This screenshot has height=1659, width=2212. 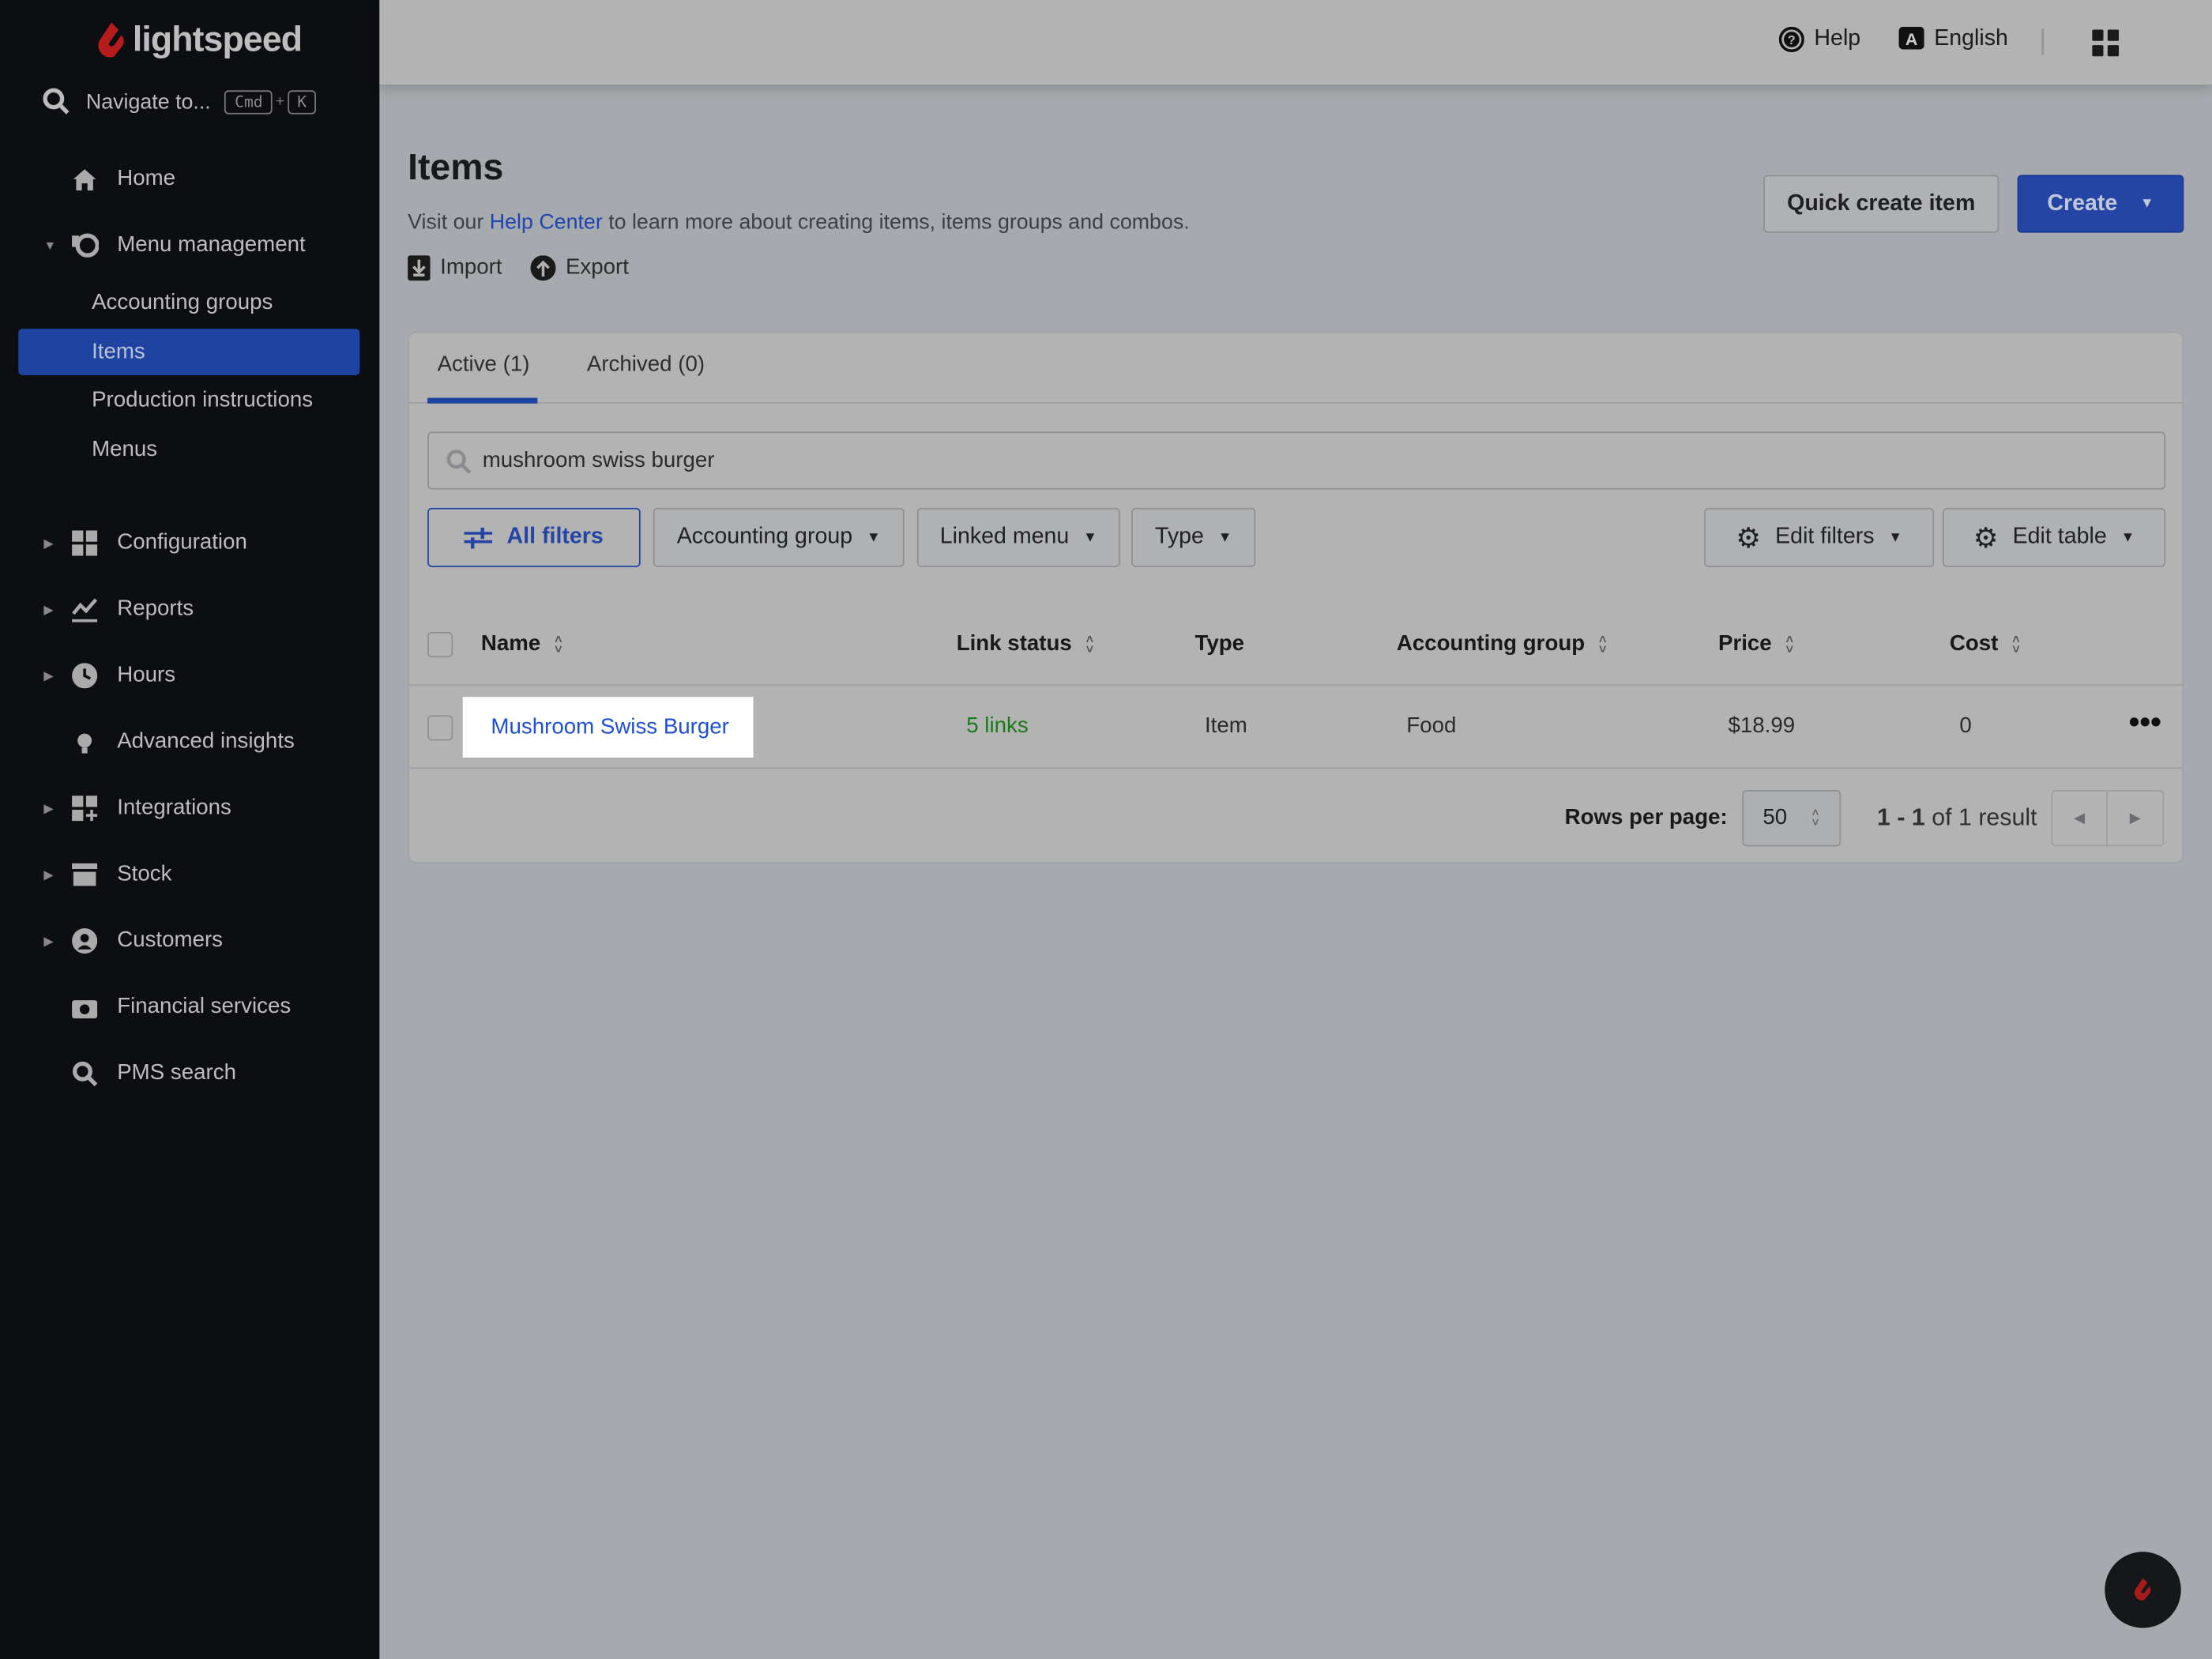 What do you see at coordinates (85, 875) in the screenshot?
I see `stock-icon` at bounding box center [85, 875].